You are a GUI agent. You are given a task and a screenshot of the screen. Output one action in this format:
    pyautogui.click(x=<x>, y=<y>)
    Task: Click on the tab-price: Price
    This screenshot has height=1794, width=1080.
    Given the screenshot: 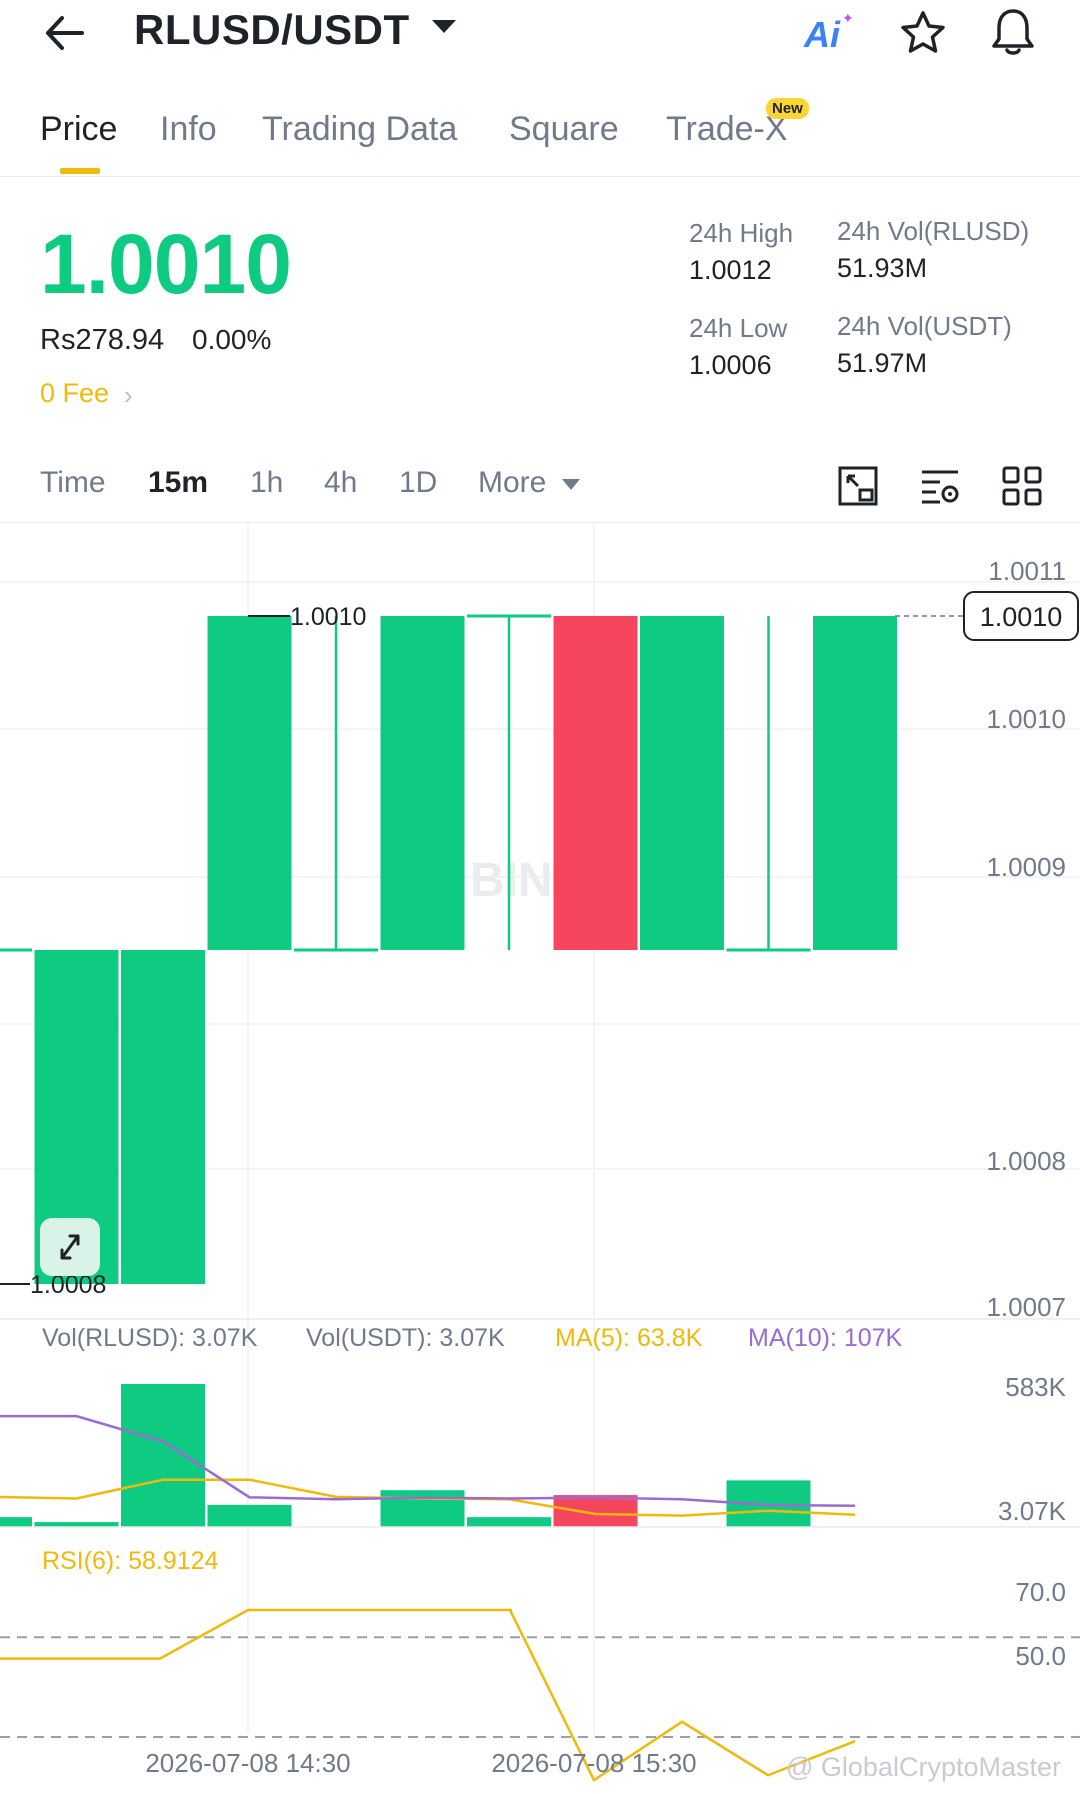 What is the action you would take?
    pyautogui.click(x=78, y=129)
    